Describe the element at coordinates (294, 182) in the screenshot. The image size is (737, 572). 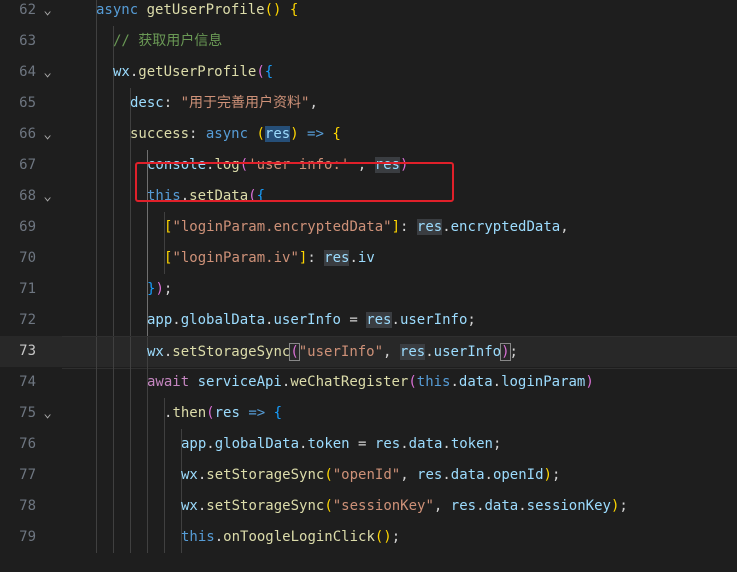
I see `red-highlight-box` at that location.